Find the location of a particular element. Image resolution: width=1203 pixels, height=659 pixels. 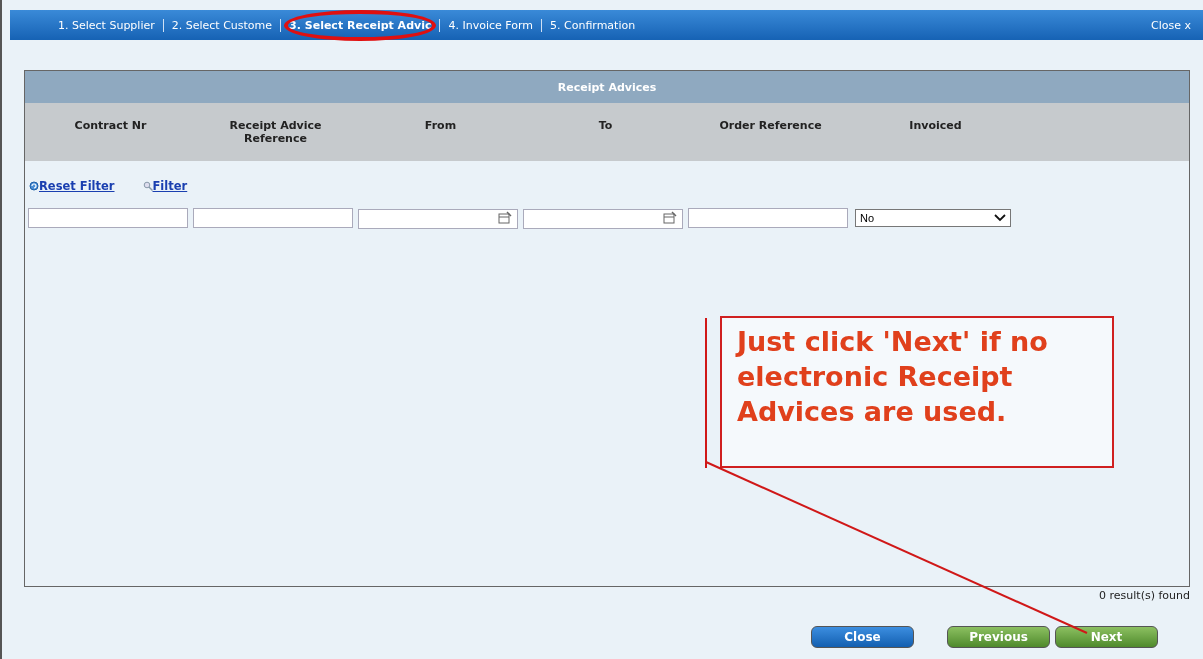

wizard-button: Previous is located at coordinates (998, 637).